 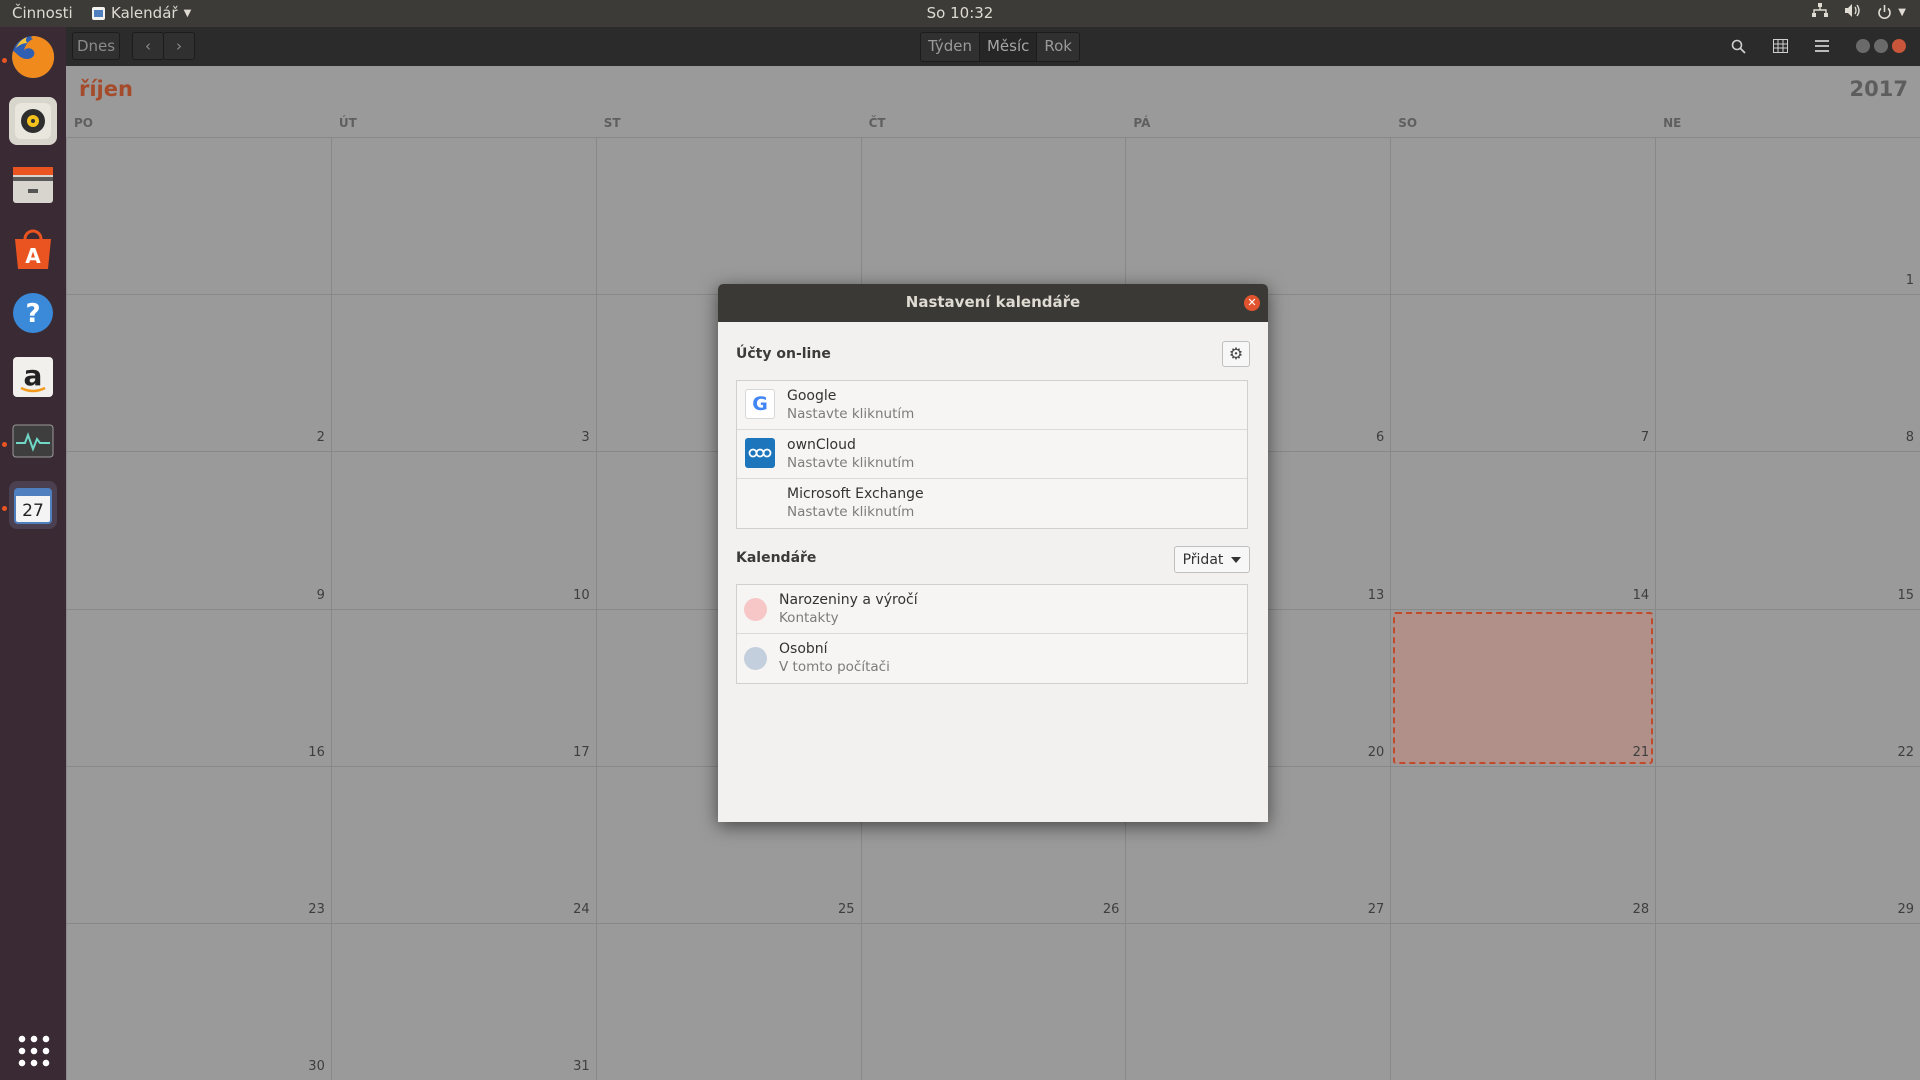 I want to click on dialog-close-button: ✕, so click(x=1252, y=303).